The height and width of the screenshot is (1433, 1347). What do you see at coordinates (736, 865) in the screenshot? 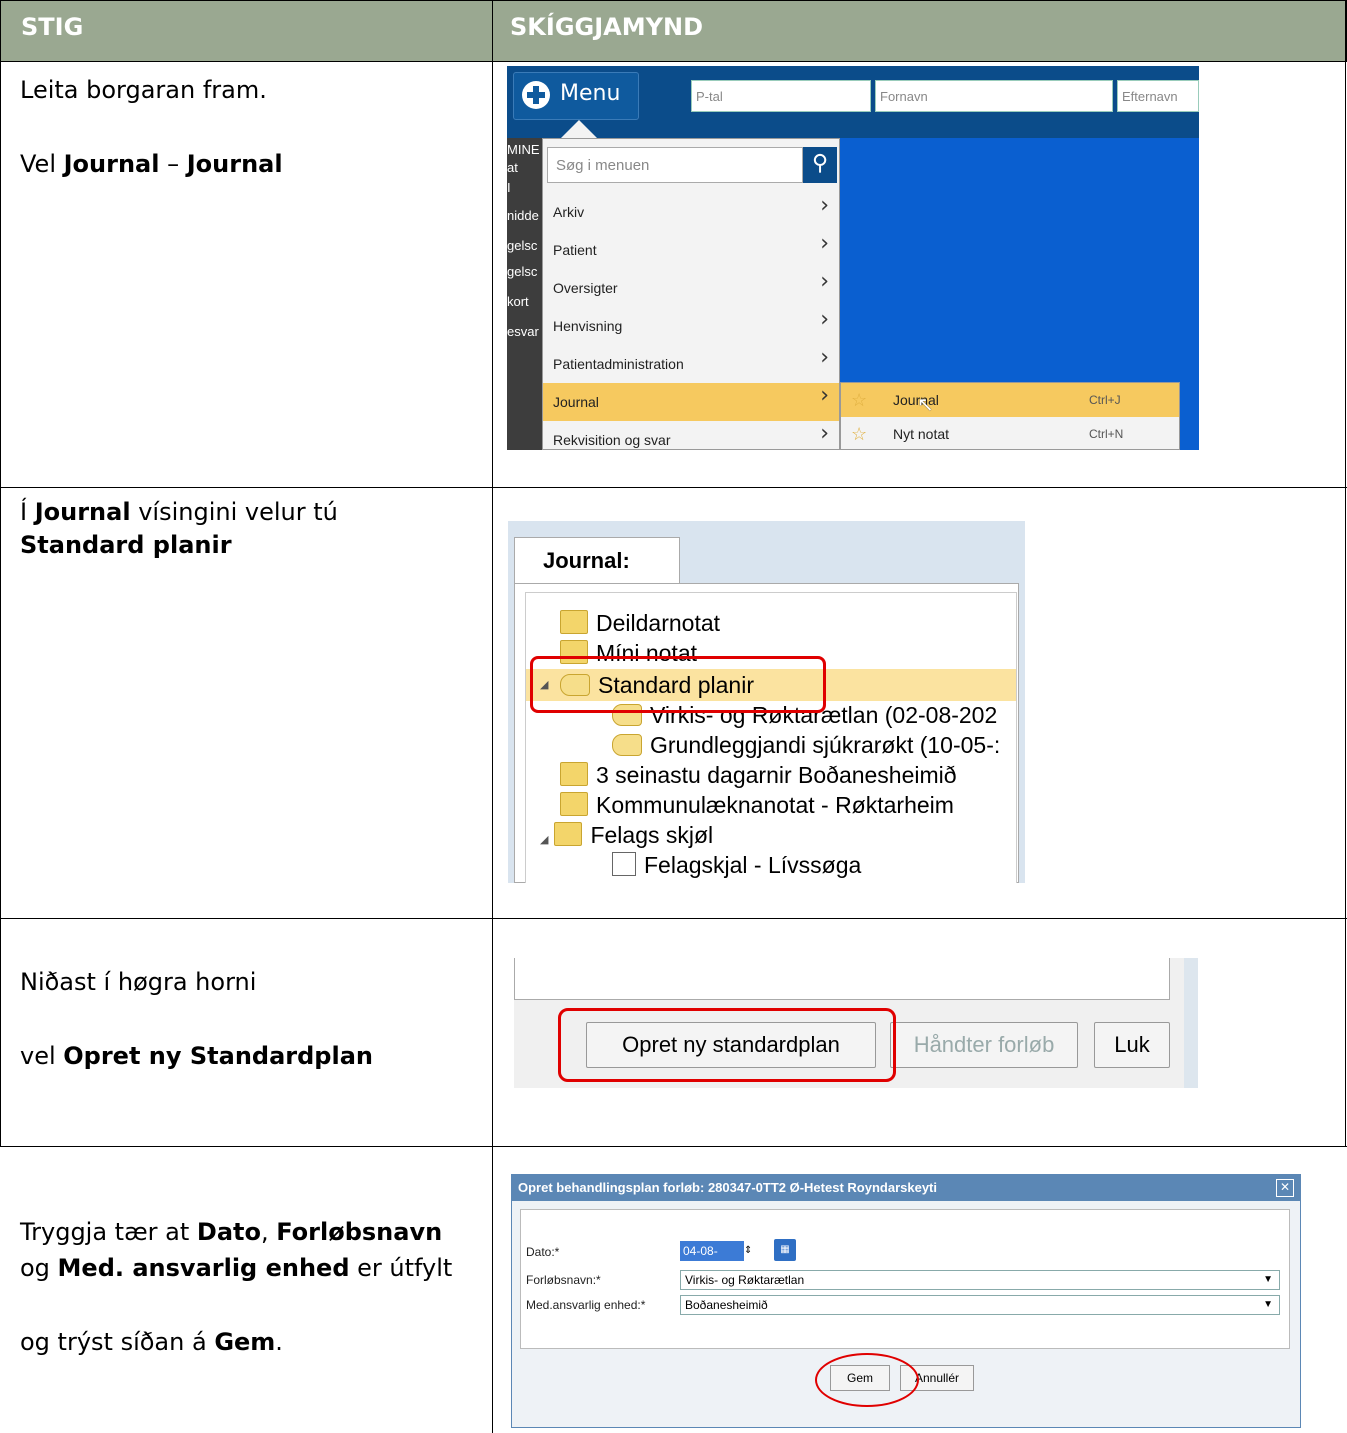
I see `tree-item: Felagskjal - Lívssøga` at bounding box center [736, 865].